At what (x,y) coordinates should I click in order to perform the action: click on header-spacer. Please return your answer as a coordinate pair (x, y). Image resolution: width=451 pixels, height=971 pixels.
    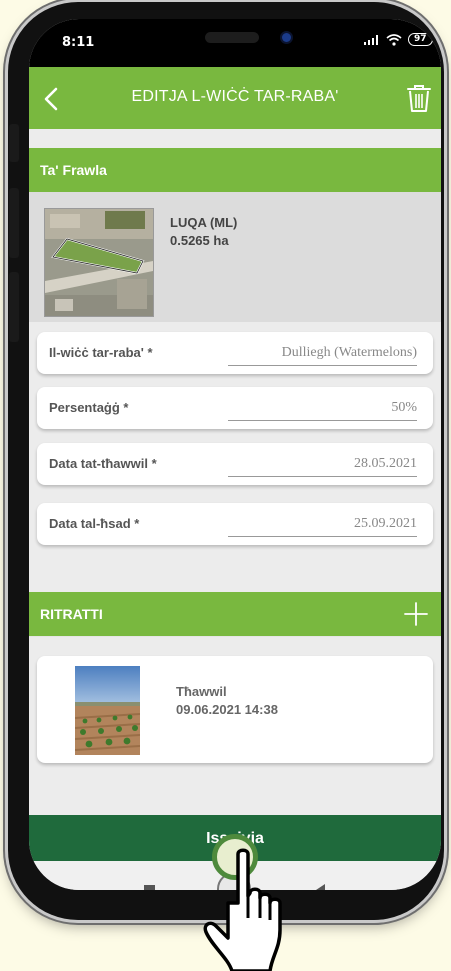
    Looking at the image, I should click on (235, 138).